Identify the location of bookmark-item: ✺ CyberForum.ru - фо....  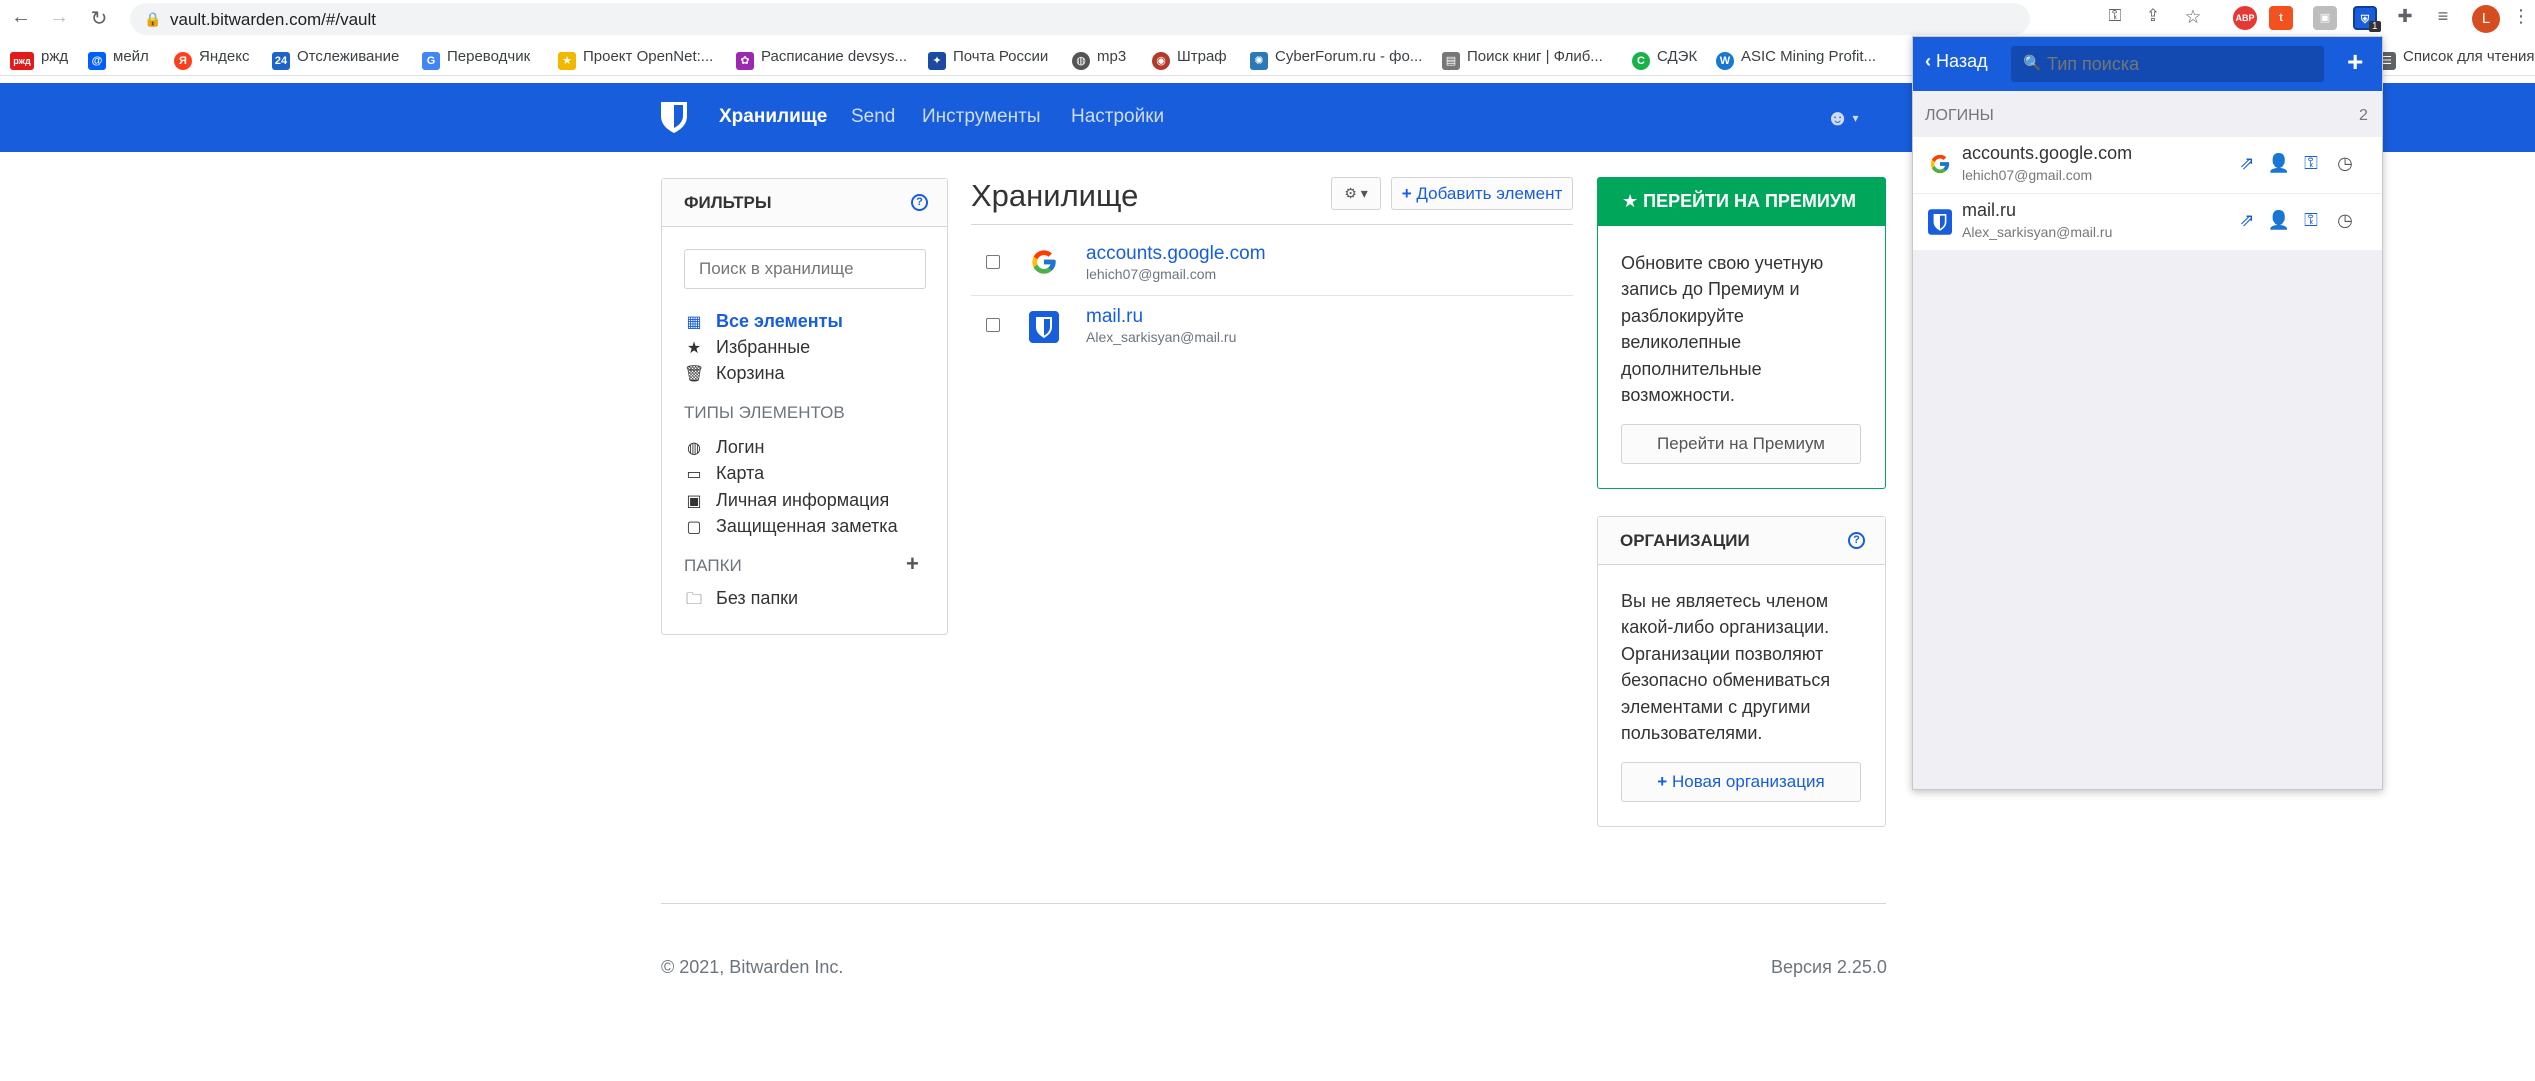
(1336, 59).